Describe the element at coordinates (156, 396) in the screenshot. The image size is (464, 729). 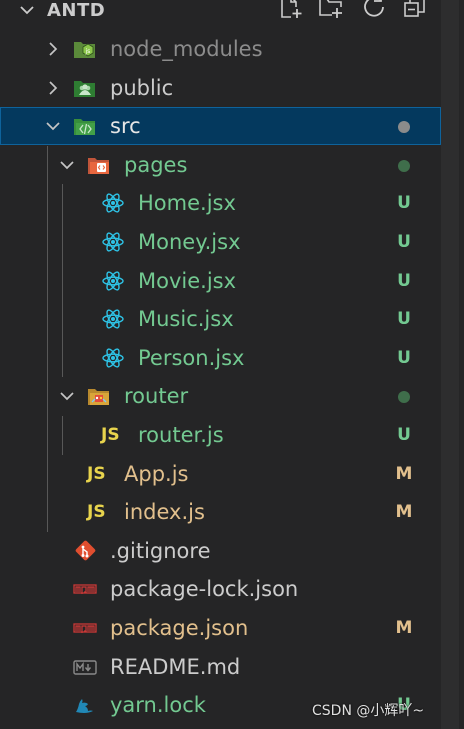
I see `tree-item-label: router` at that location.